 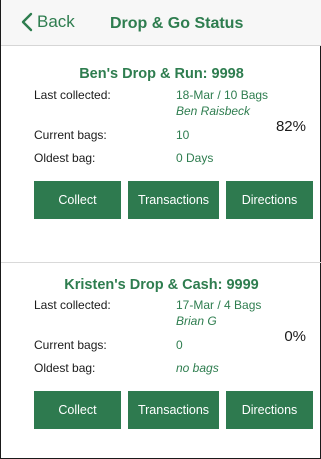 What do you see at coordinates (195, 158) in the screenshot?
I see `oldest-bag-value: 0 Days` at bounding box center [195, 158].